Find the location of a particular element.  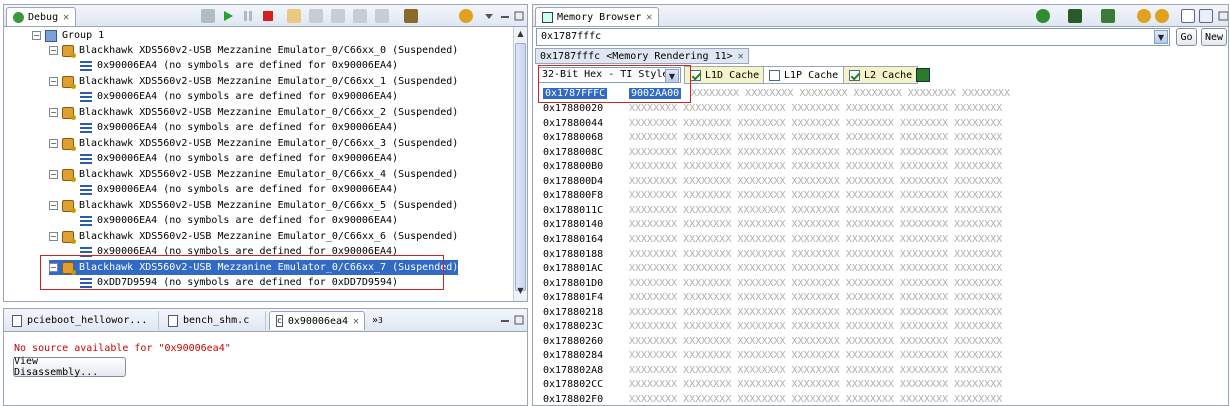

suspend-icon is located at coordinates (248, 16).